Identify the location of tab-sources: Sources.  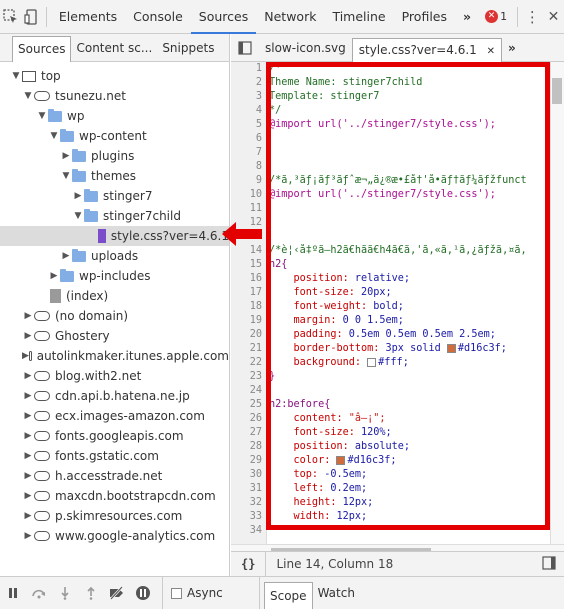
(223, 17).